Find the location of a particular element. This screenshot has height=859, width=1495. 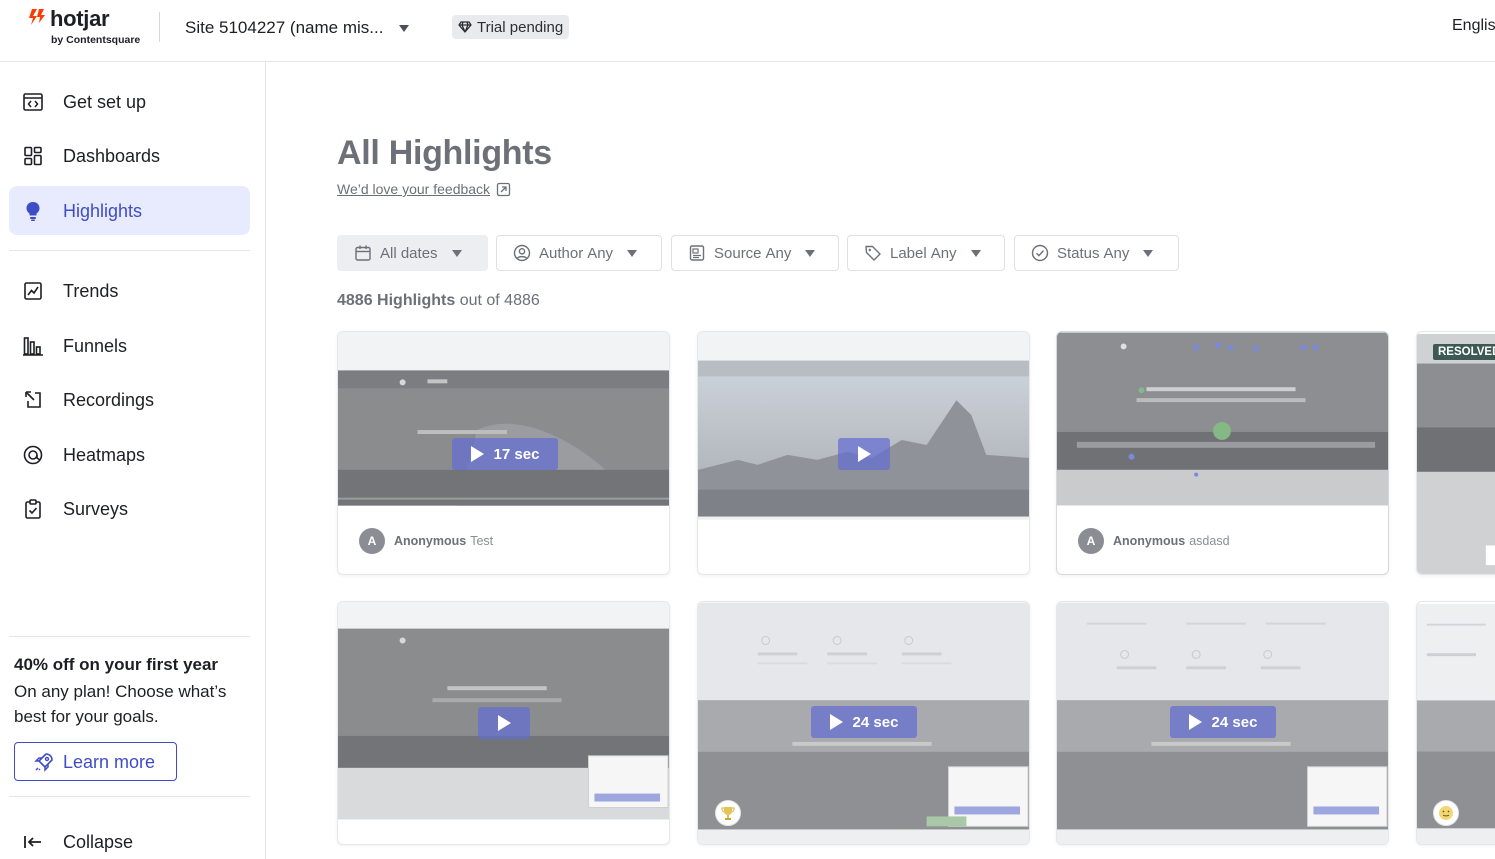

highlight-card: 17 sec A Anonymous Test is located at coordinates (503, 453).